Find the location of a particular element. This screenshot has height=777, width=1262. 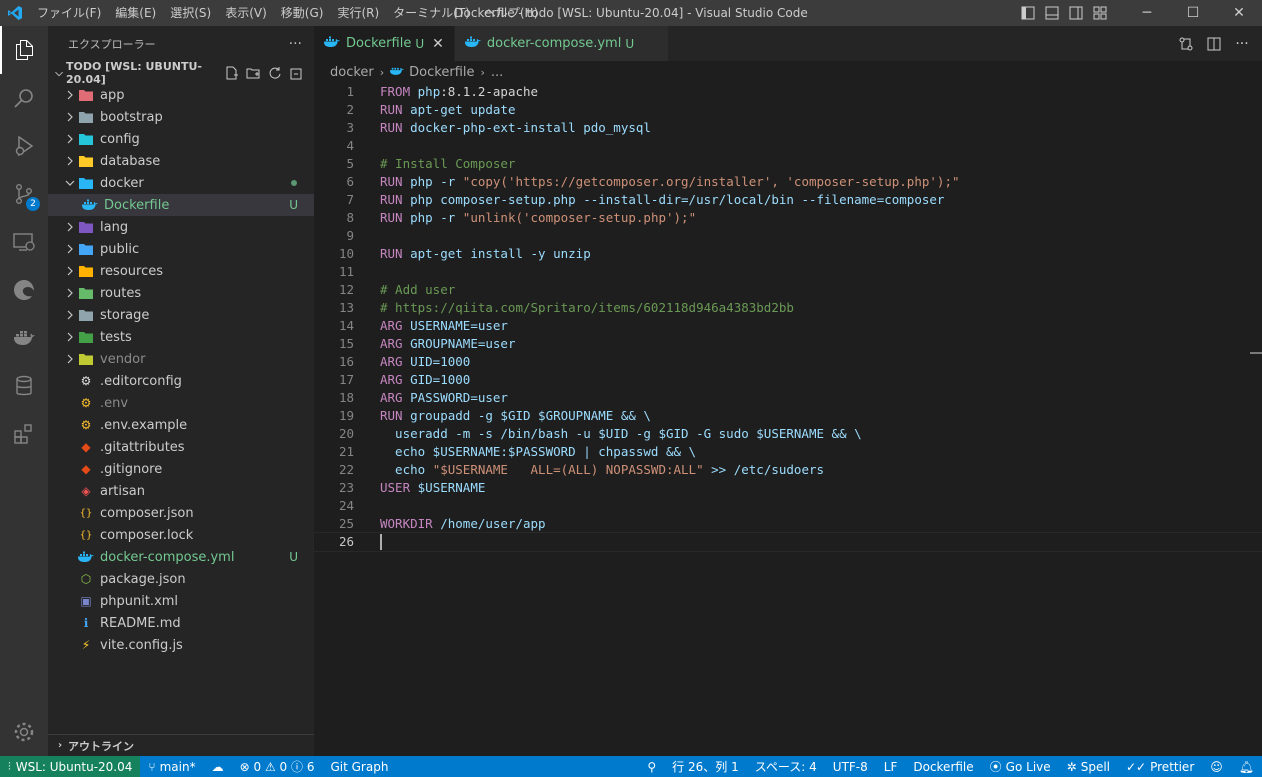

tree-file: ⚙ .env is located at coordinates (181, 403).